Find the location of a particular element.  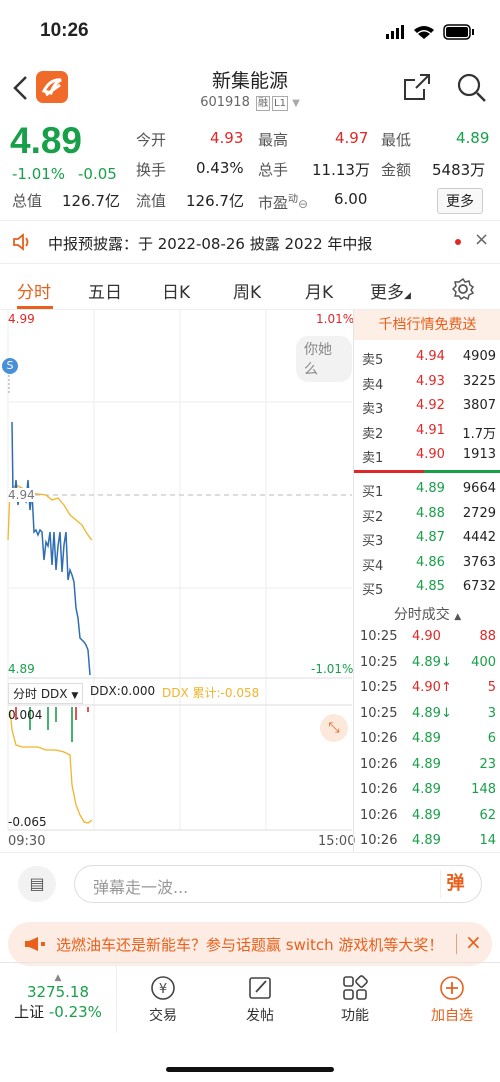

status-bar: 10:26 is located at coordinates (250, 29).